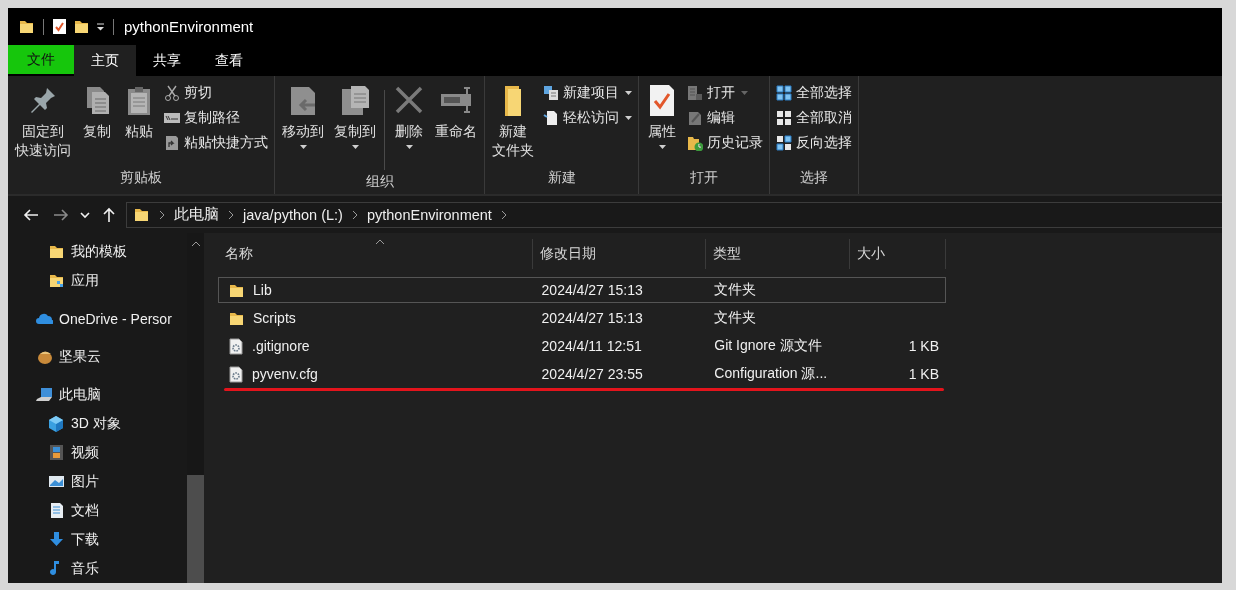 This screenshot has width=1236, height=590. I want to click on cube-icon, so click(56, 423).